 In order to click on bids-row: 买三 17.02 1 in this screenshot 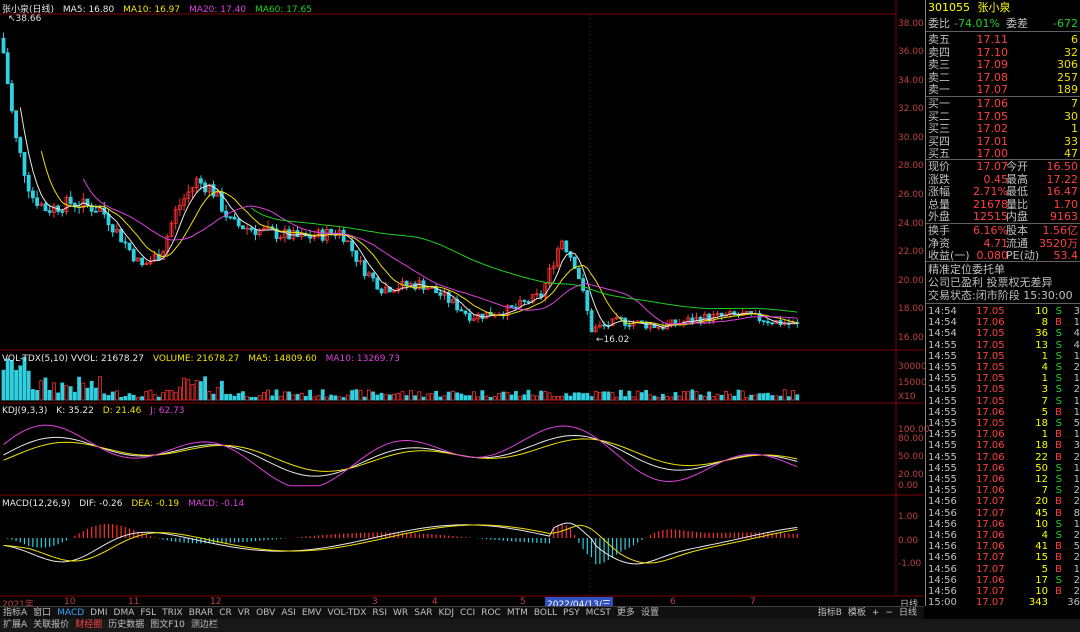, I will do `click(1003, 128)`.